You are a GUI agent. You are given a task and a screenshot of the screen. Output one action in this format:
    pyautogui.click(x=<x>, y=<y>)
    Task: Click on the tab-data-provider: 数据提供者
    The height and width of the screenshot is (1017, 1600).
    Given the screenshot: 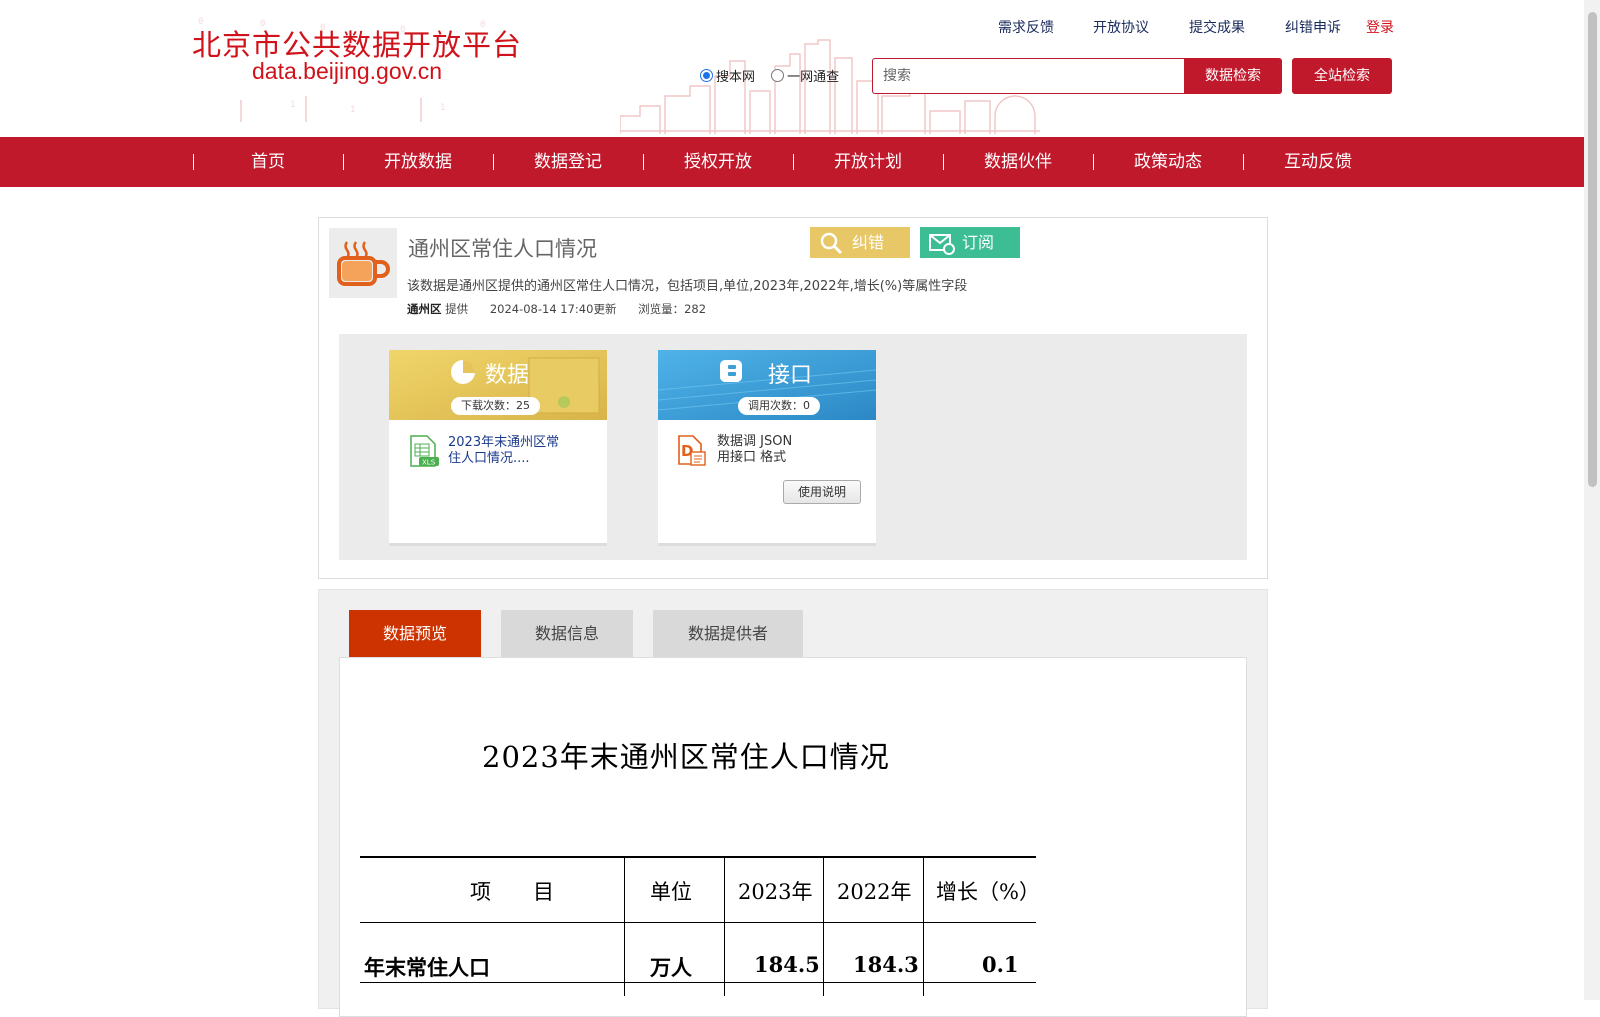 What is the action you would take?
    pyautogui.click(x=728, y=633)
    